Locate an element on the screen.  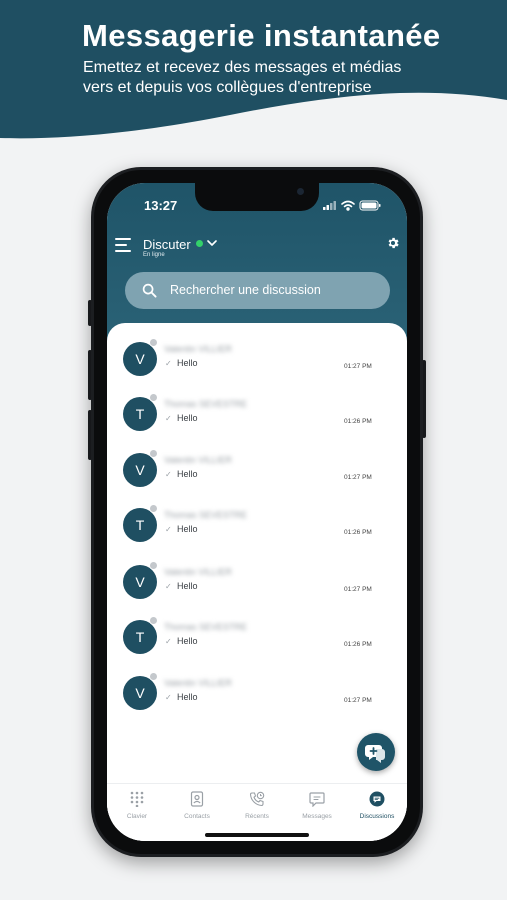
tab-recents: Récents is located at coordinates (257, 810).